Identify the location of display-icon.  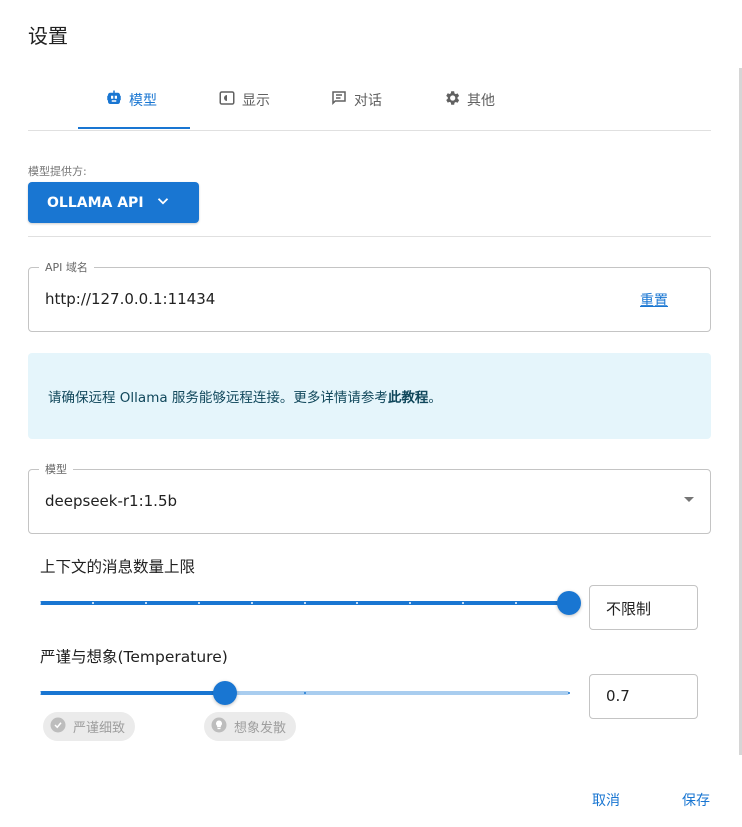
(227, 100).